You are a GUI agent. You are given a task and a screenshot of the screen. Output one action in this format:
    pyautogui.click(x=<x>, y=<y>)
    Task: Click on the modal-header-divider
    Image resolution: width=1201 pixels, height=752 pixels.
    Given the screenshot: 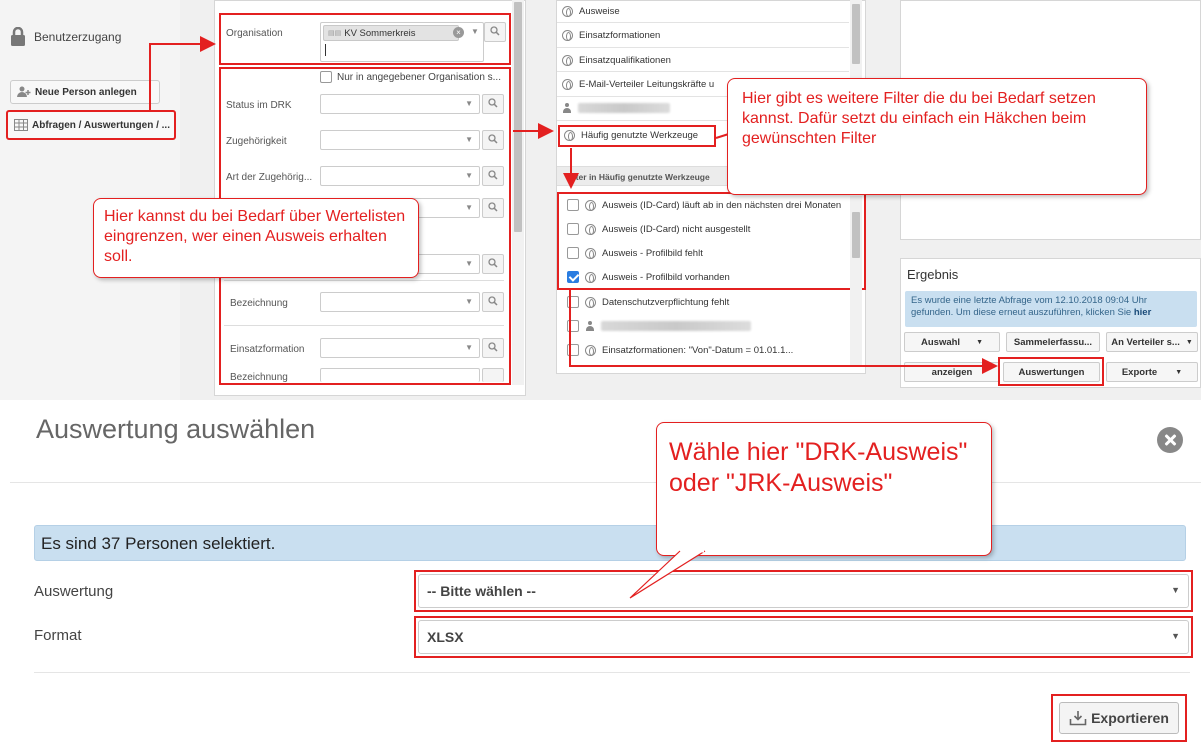 What is the action you would take?
    pyautogui.click(x=605, y=482)
    